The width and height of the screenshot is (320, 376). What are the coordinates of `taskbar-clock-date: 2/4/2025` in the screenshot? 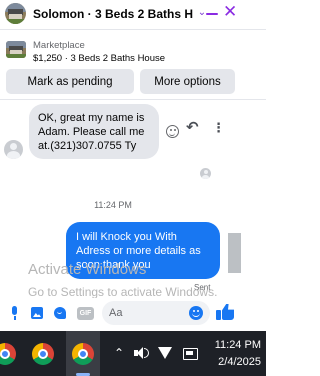 It's located at (235, 362).